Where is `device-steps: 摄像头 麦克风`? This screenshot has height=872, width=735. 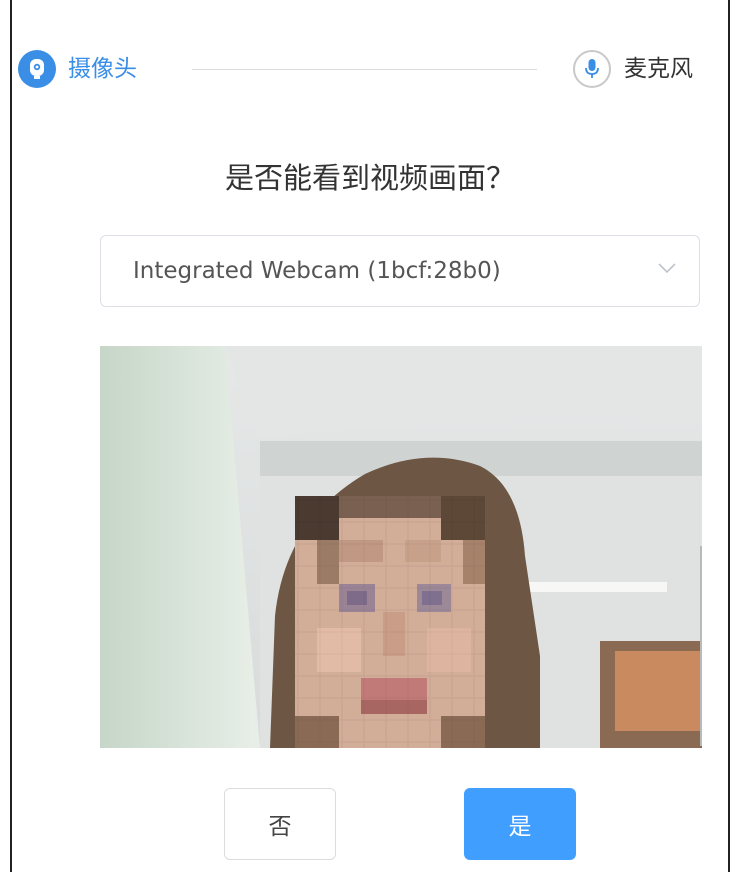 device-steps: 摄像头 麦克风 is located at coordinates (370, 69).